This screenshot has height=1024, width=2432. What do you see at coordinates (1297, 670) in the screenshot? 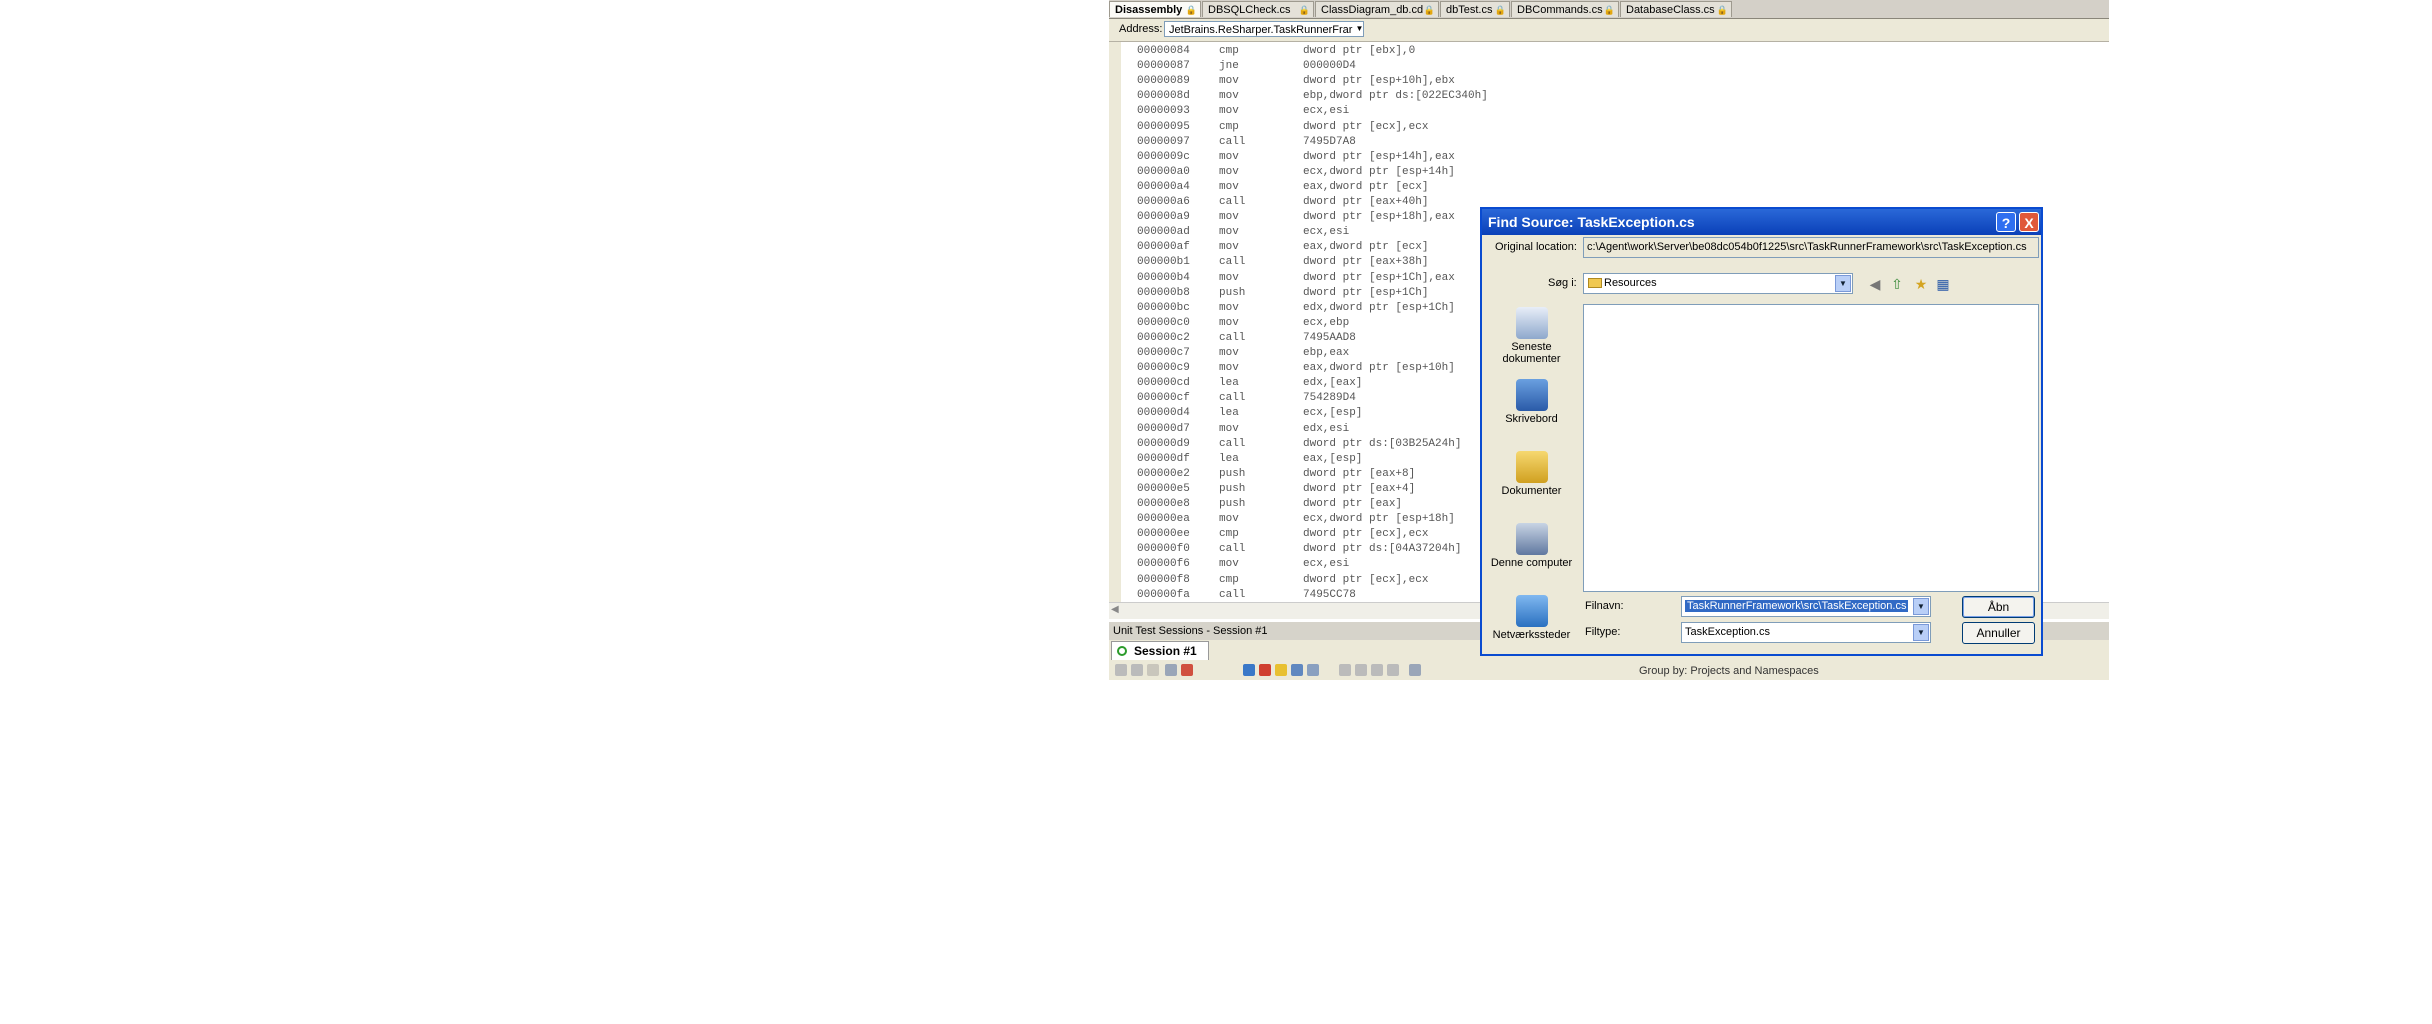
I see `filter-icon` at bounding box center [1297, 670].